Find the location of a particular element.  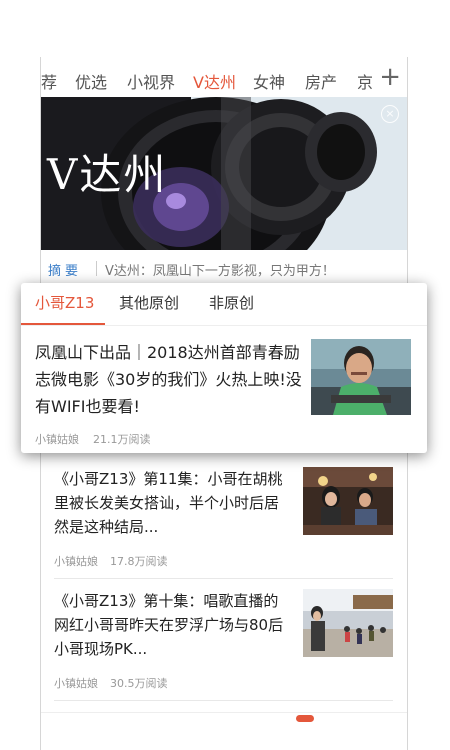

popup-article-thumbnail is located at coordinates (361, 377).